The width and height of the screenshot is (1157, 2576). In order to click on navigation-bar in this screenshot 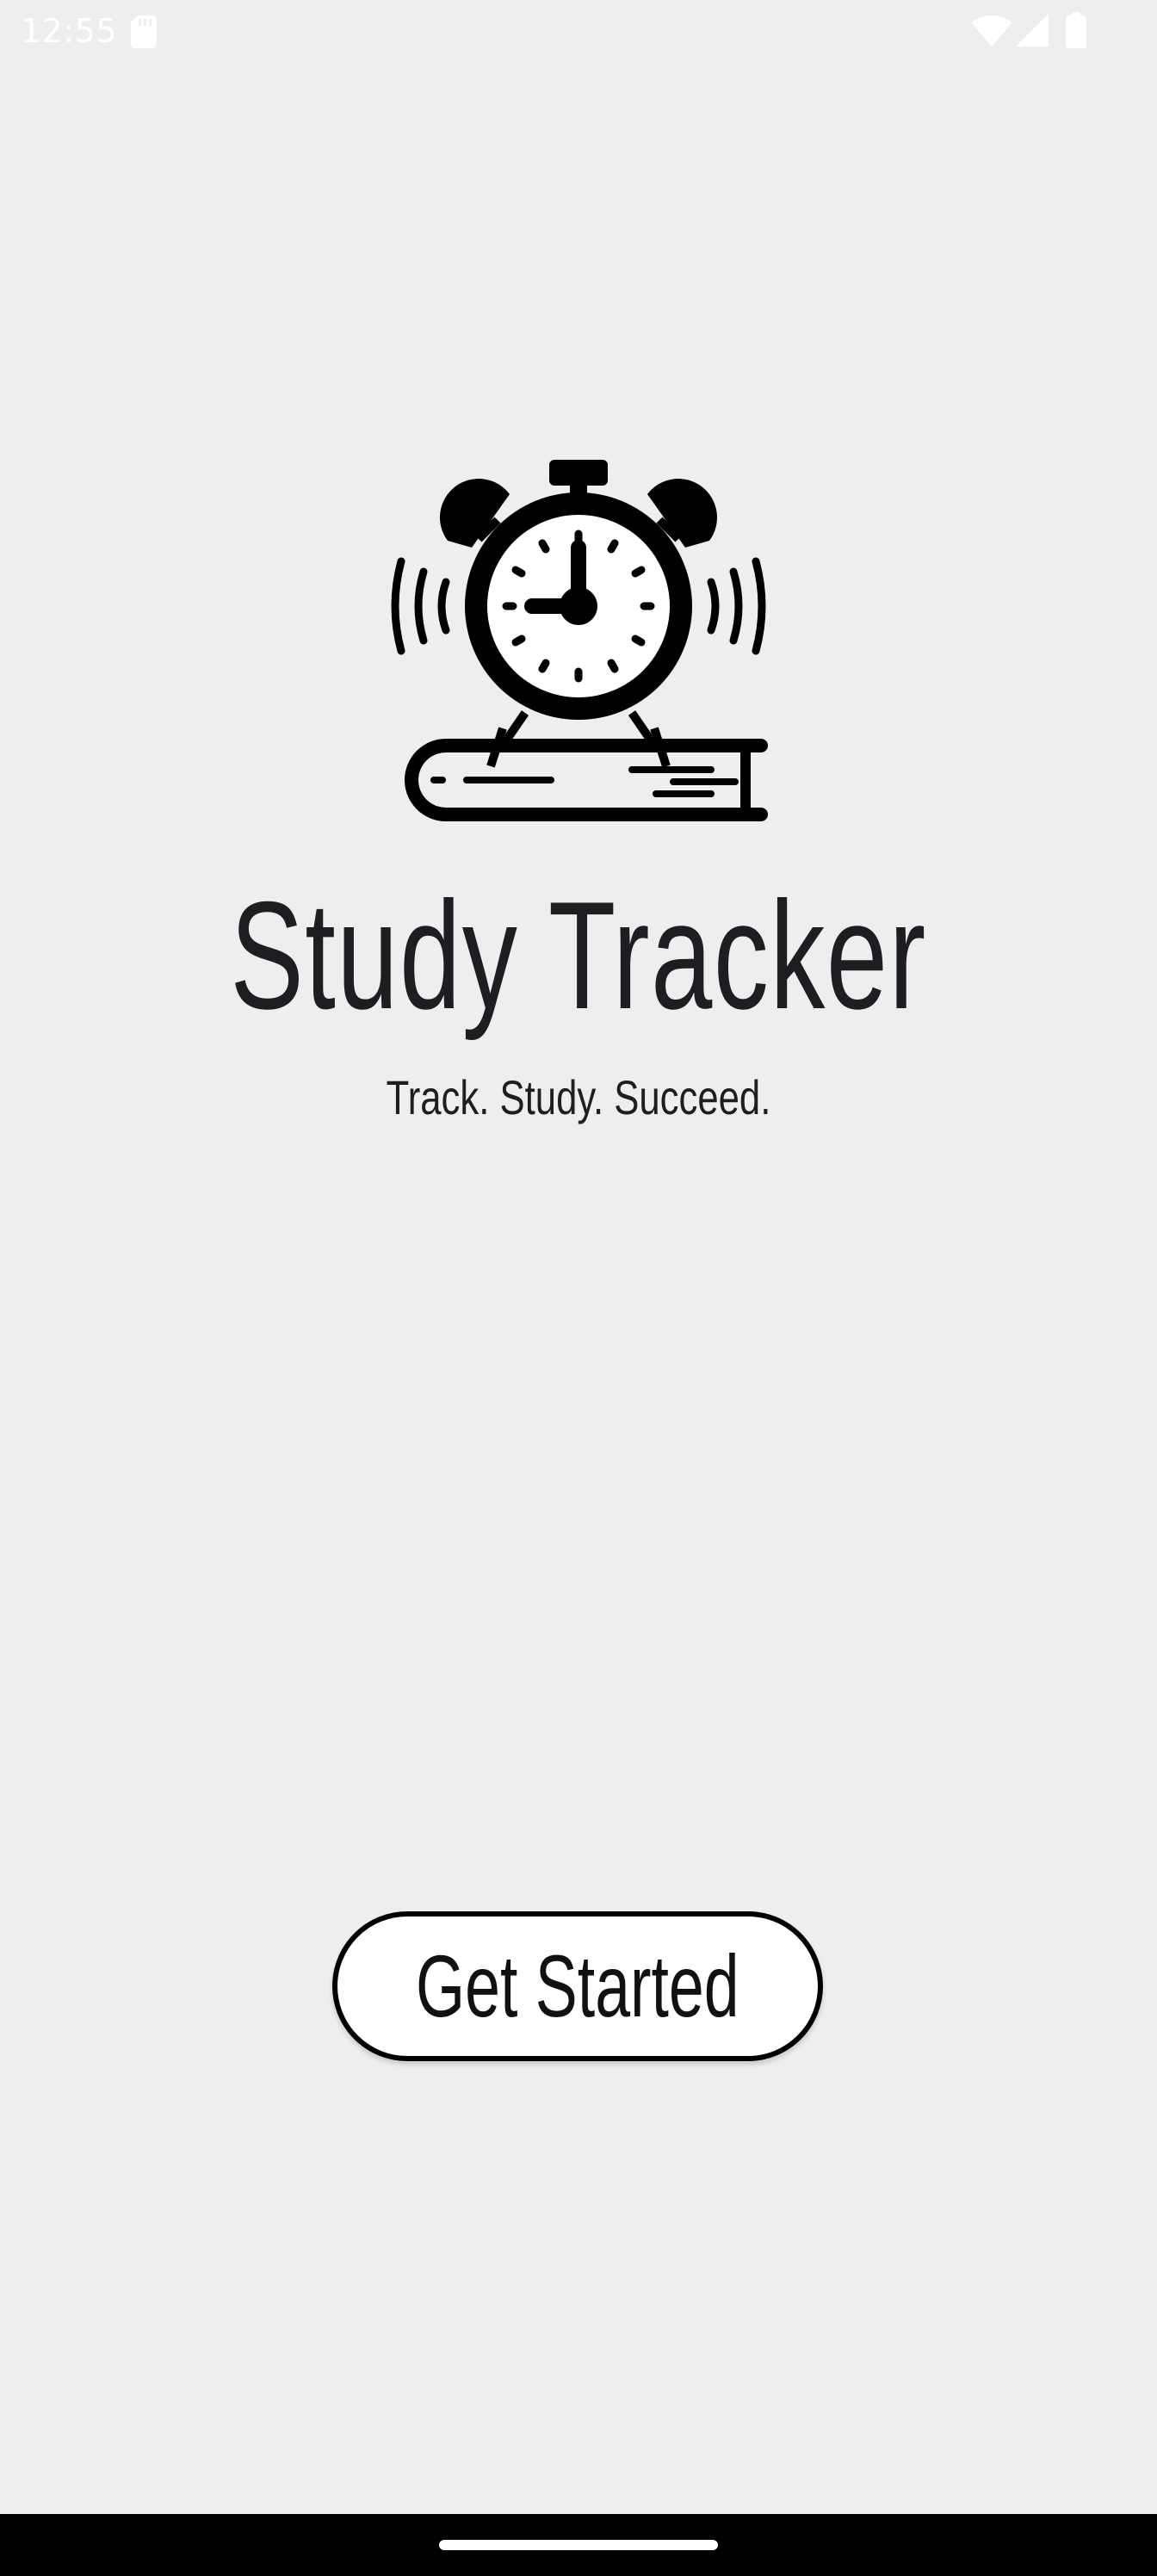, I will do `click(579, 2545)`.